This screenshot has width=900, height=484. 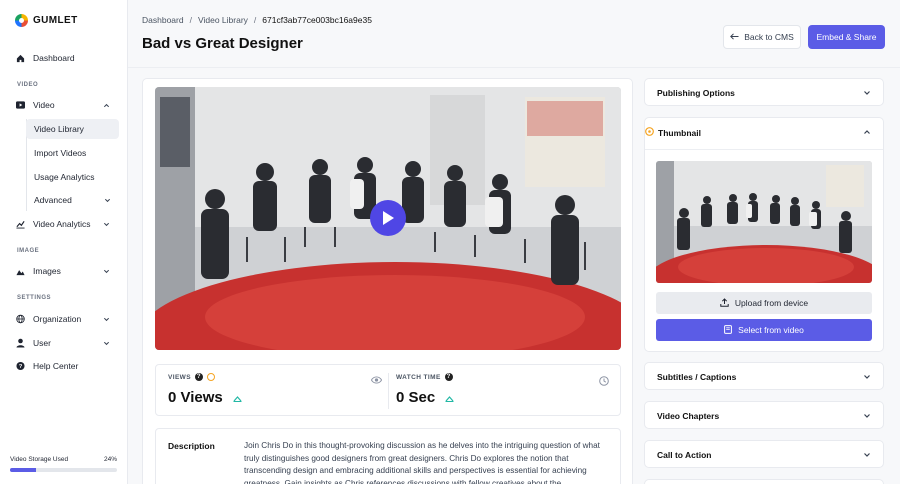 I want to click on arrow-left-icon, so click(x=734, y=37).